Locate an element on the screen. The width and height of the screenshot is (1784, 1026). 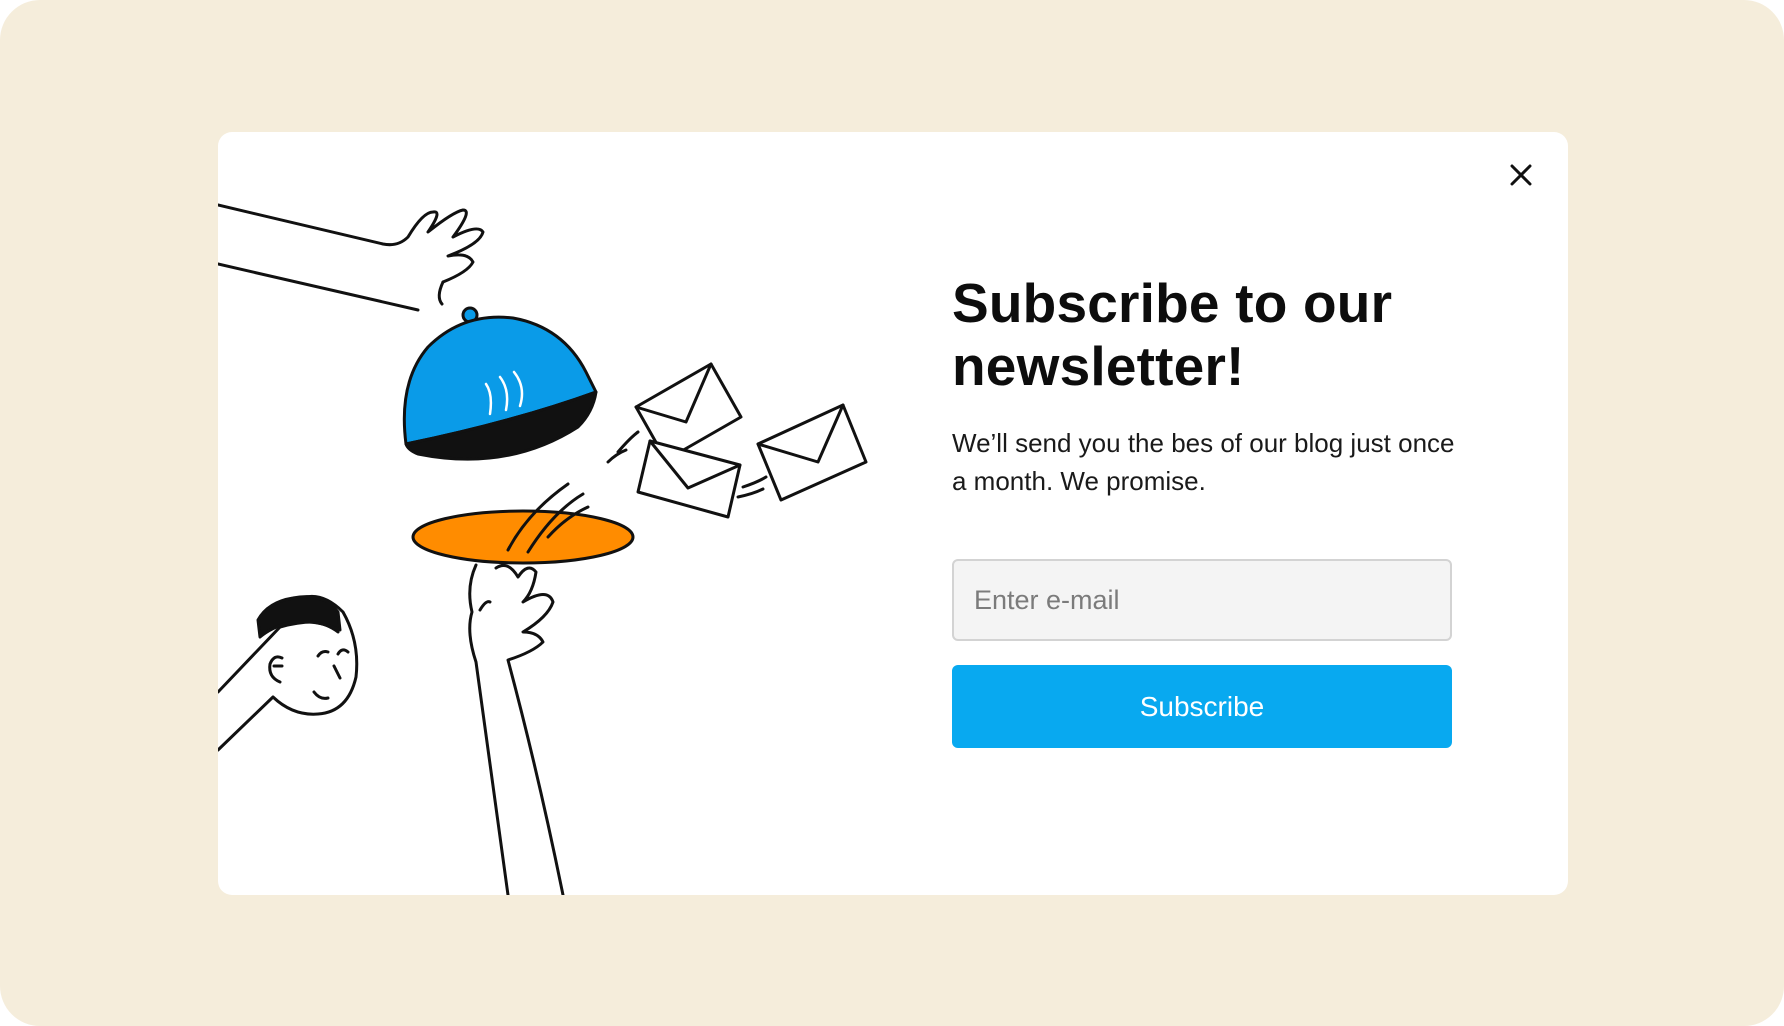
upper-hand is located at coordinates (351, 243).